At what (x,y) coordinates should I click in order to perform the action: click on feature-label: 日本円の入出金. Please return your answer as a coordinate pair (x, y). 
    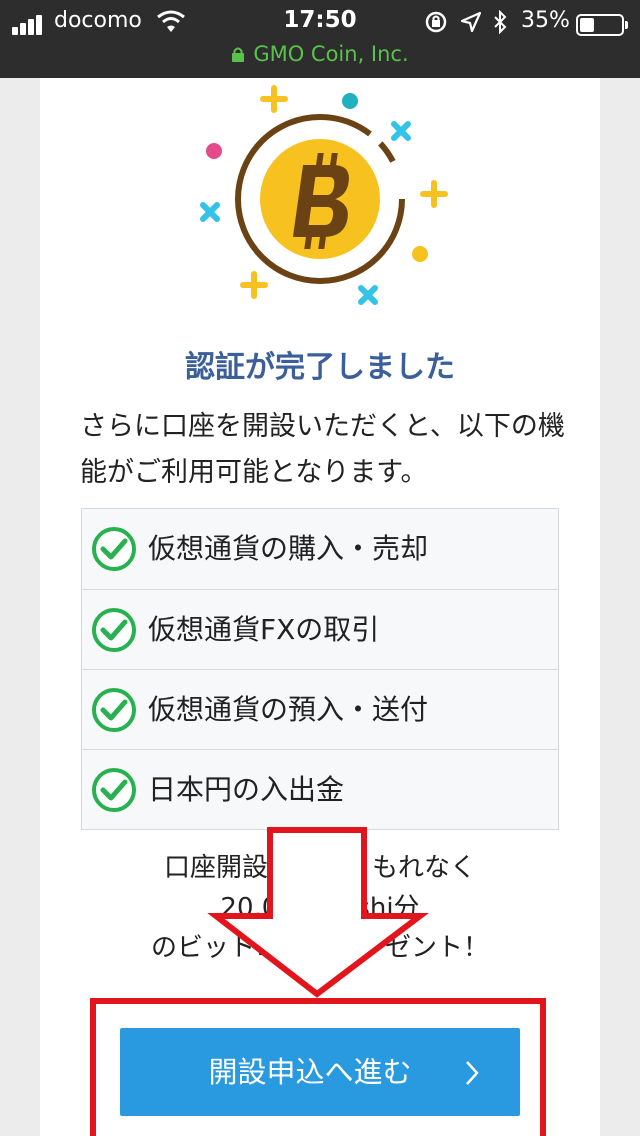
    Looking at the image, I should click on (246, 789).